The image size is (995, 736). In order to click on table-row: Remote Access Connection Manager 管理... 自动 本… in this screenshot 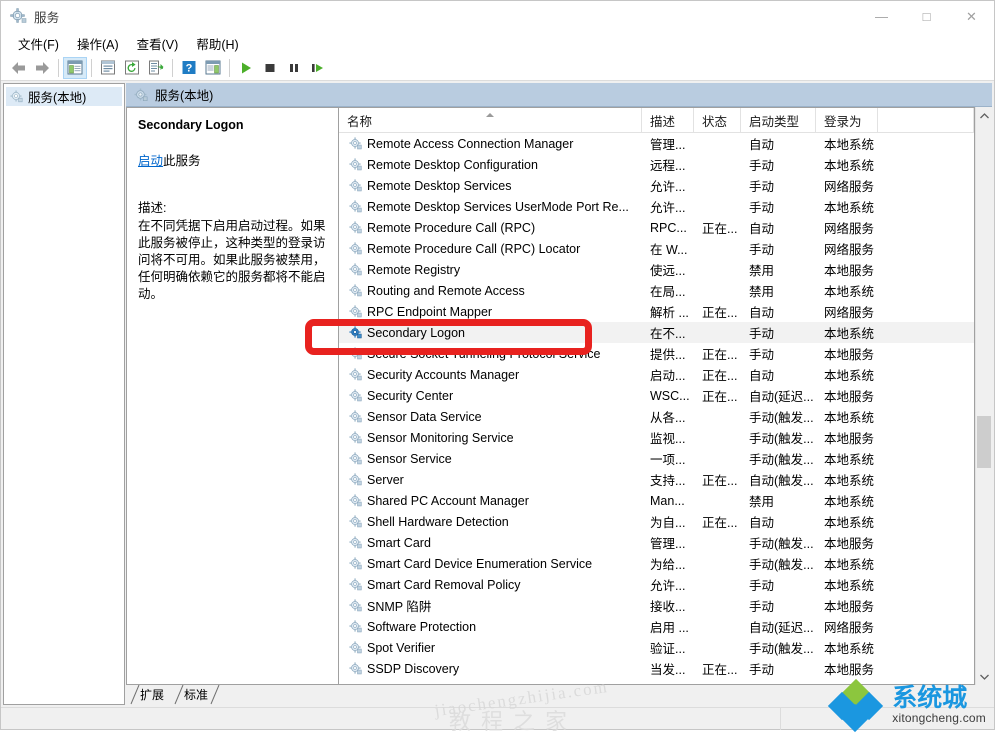, I will do `click(656, 143)`.